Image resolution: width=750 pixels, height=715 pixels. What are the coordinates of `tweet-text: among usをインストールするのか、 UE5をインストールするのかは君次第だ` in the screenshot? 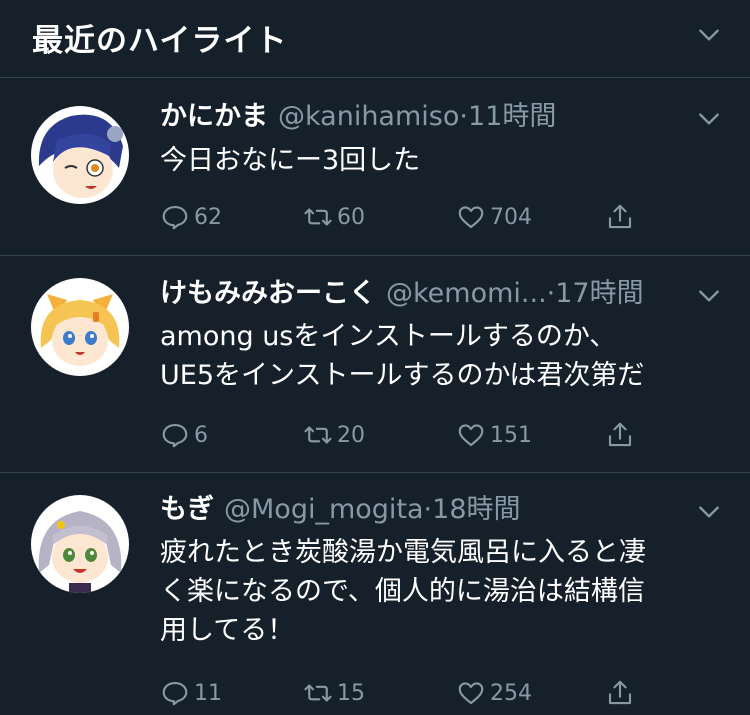 It's located at (402, 356).